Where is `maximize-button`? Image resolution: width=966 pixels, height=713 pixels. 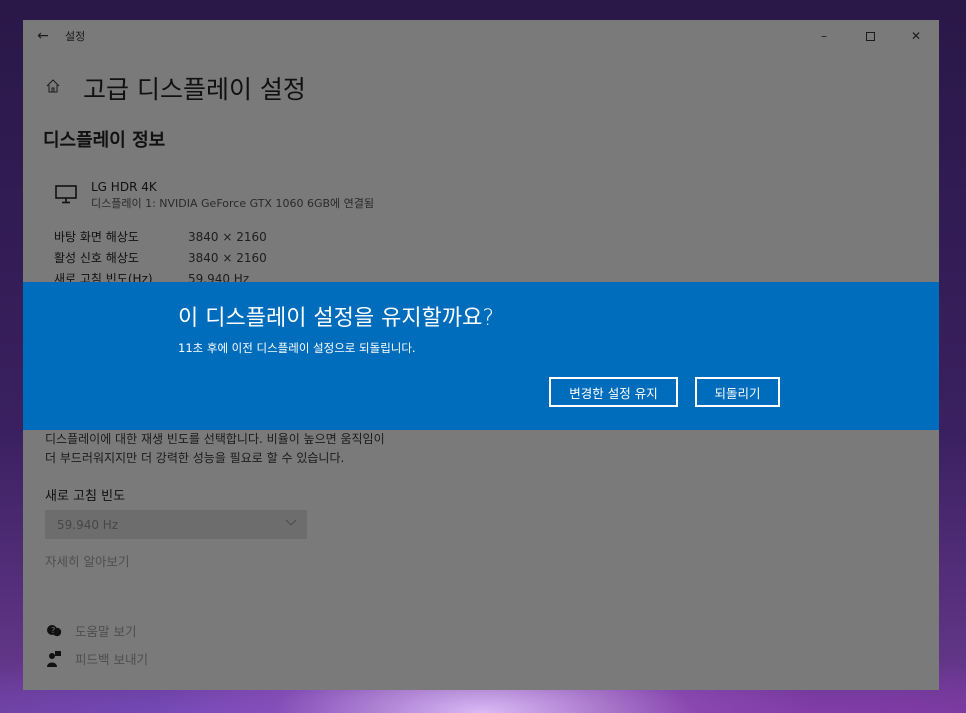 maximize-button is located at coordinates (870, 36).